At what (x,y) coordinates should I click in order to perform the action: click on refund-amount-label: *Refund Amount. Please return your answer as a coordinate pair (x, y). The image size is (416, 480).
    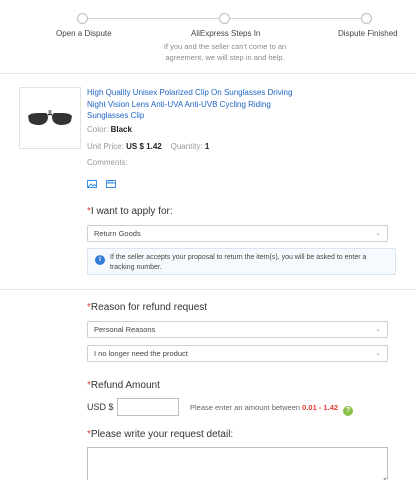
    Looking at the image, I should click on (123, 385).